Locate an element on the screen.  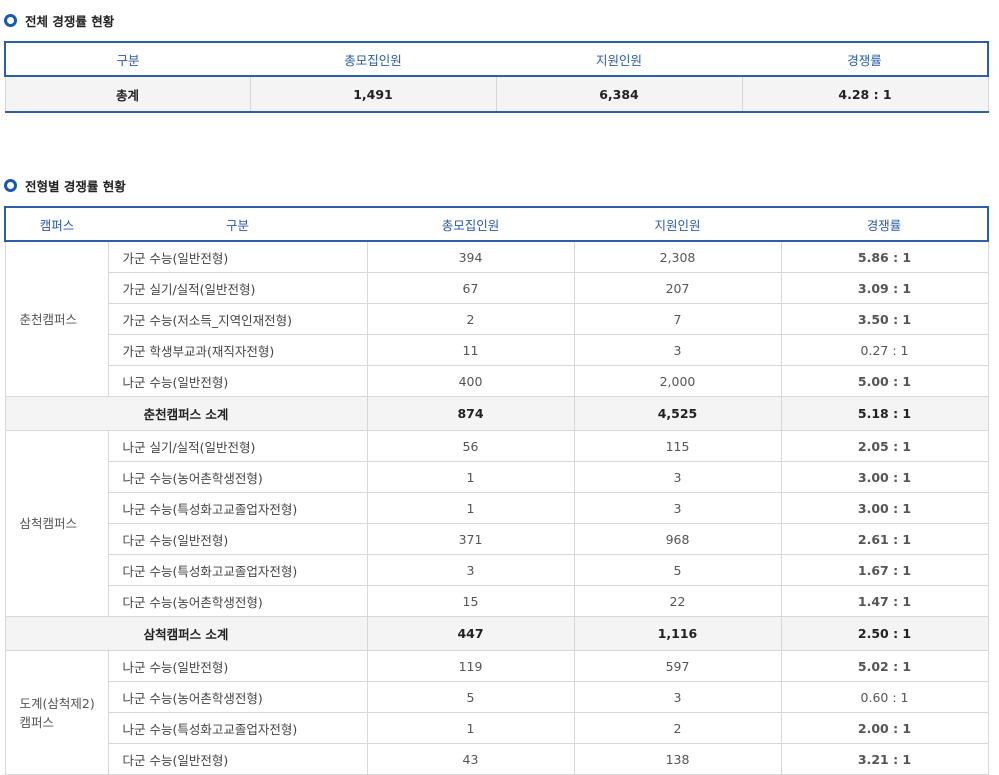
total-rate: 4.28 : 1 is located at coordinates (865, 94).